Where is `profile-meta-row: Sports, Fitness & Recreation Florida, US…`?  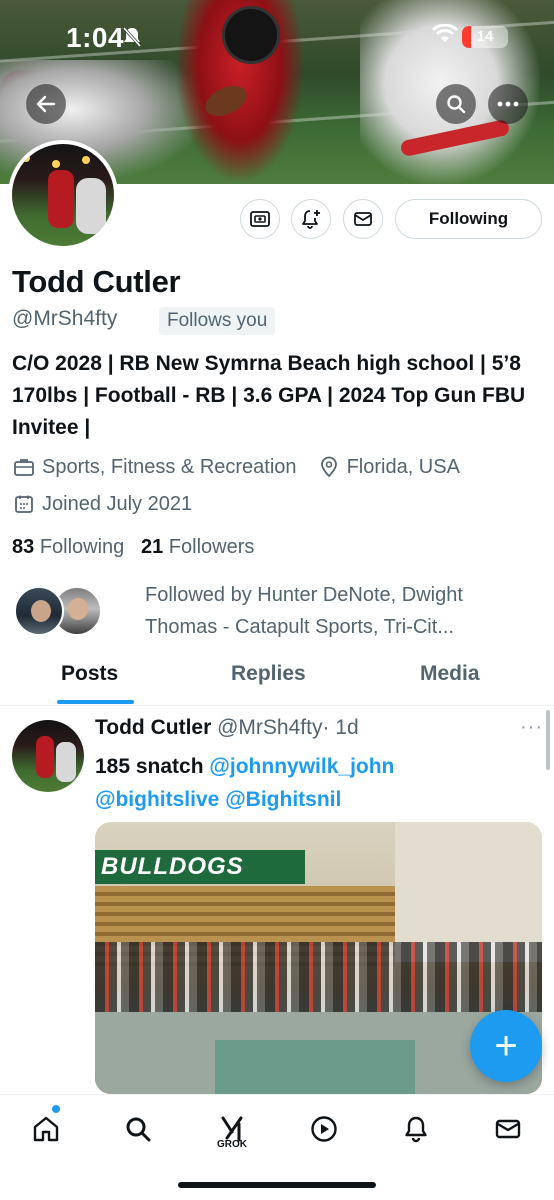
profile-meta-row: Sports, Fitness & Recreation Florida, US… is located at coordinates (236, 467).